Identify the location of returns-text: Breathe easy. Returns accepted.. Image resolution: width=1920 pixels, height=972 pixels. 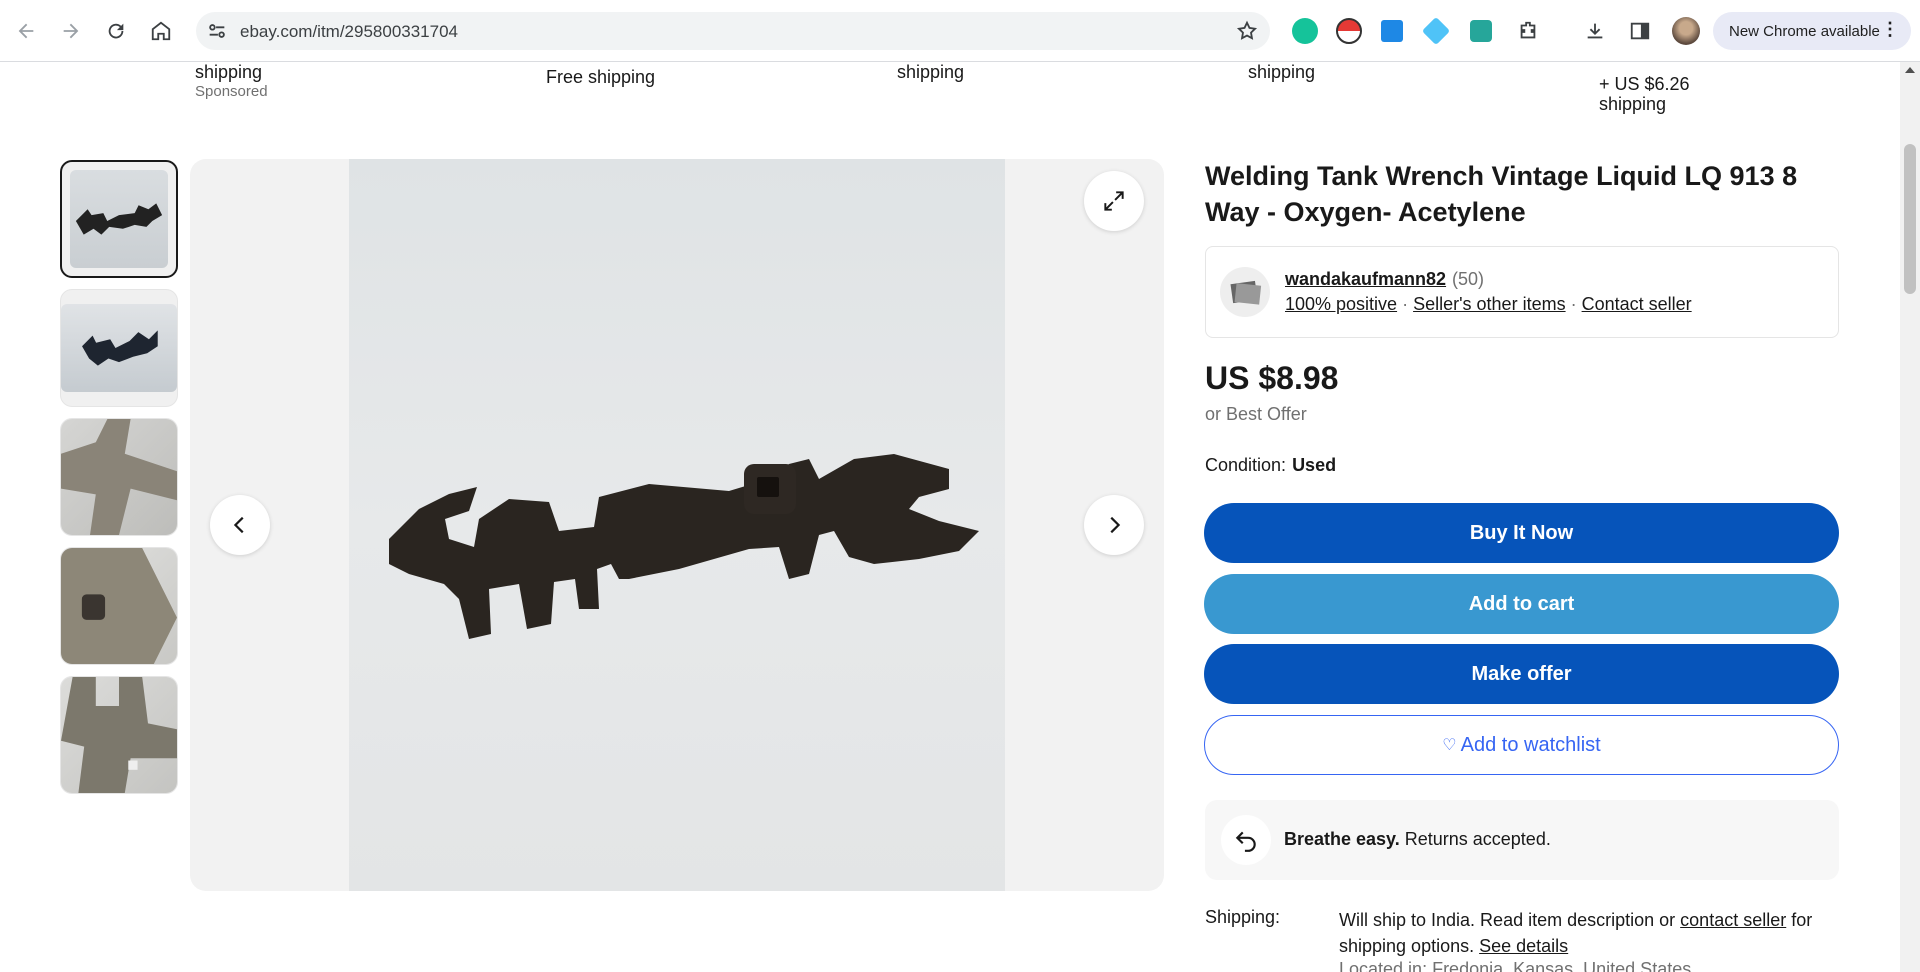
(1417, 839).